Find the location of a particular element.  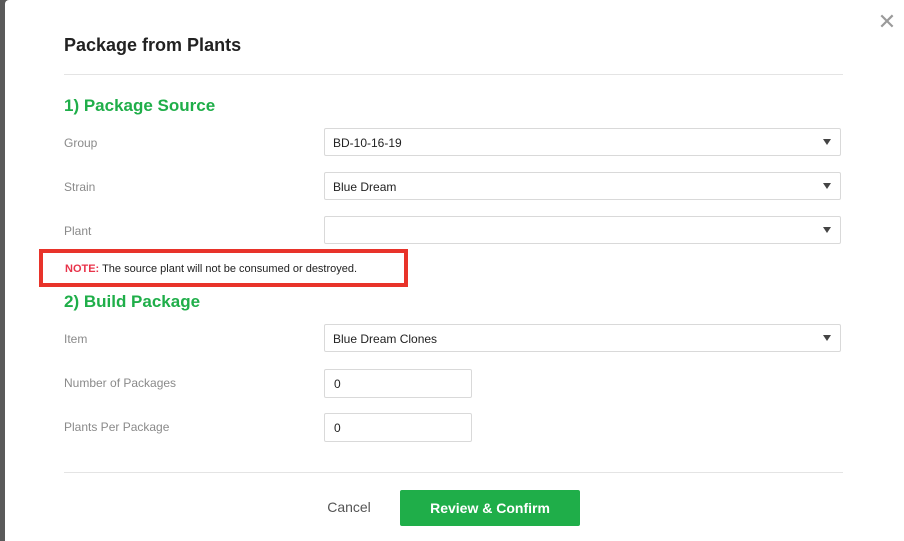

plants-per-package-input is located at coordinates (398, 427).